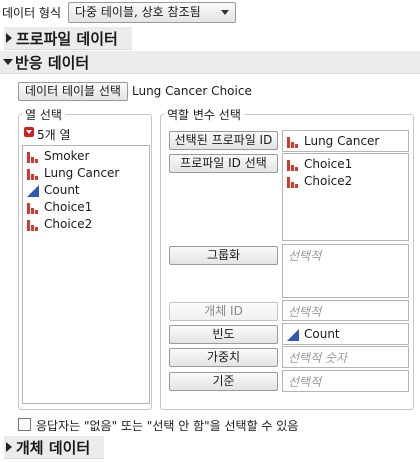 This screenshot has height=462, width=420. I want to click on column-name: Choice2, so click(68, 224).